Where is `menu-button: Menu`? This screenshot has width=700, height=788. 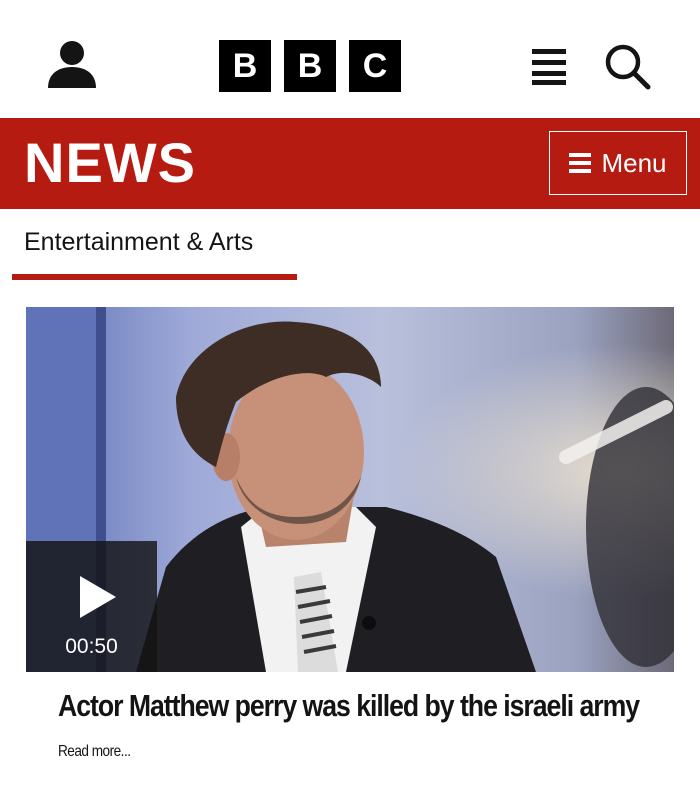
menu-button: Menu is located at coordinates (618, 163).